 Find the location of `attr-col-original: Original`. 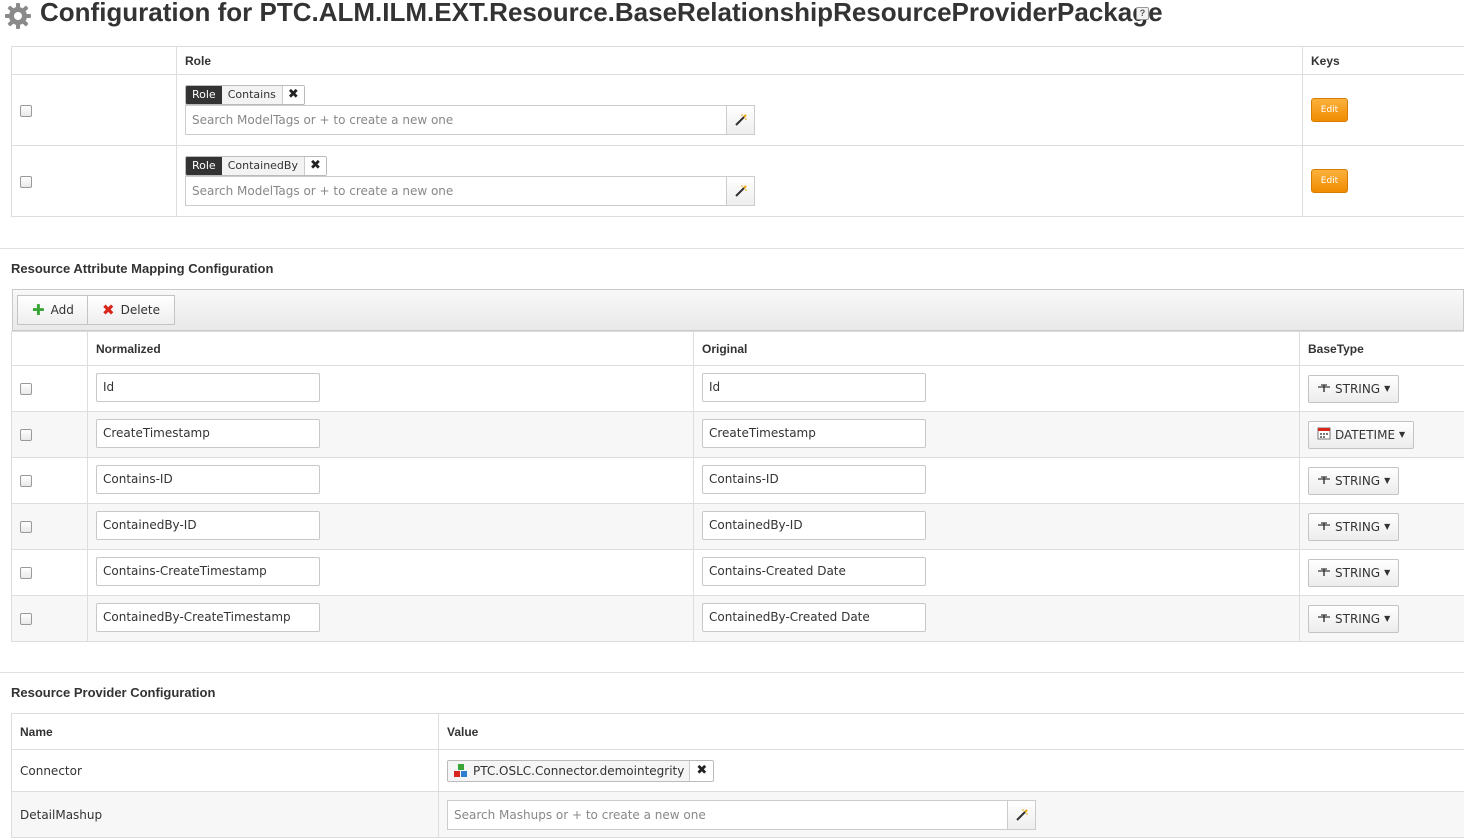

attr-col-original: Original is located at coordinates (997, 349).